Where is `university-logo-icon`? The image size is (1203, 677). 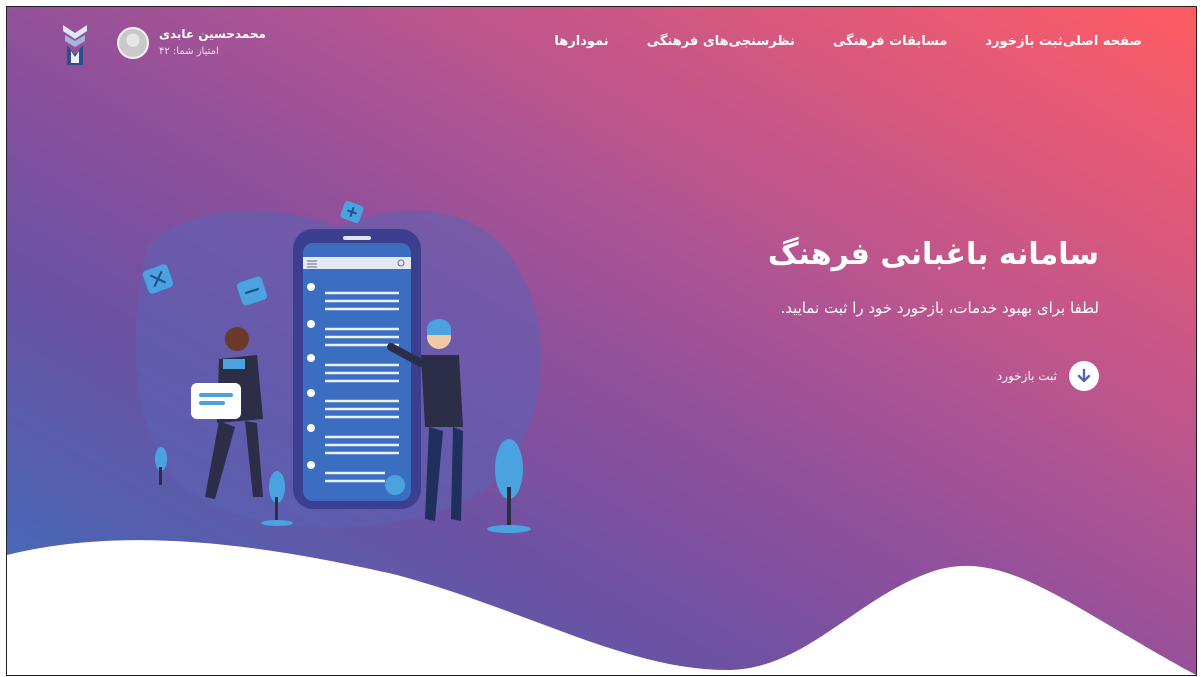
university-logo-icon is located at coordinates (75, 45).